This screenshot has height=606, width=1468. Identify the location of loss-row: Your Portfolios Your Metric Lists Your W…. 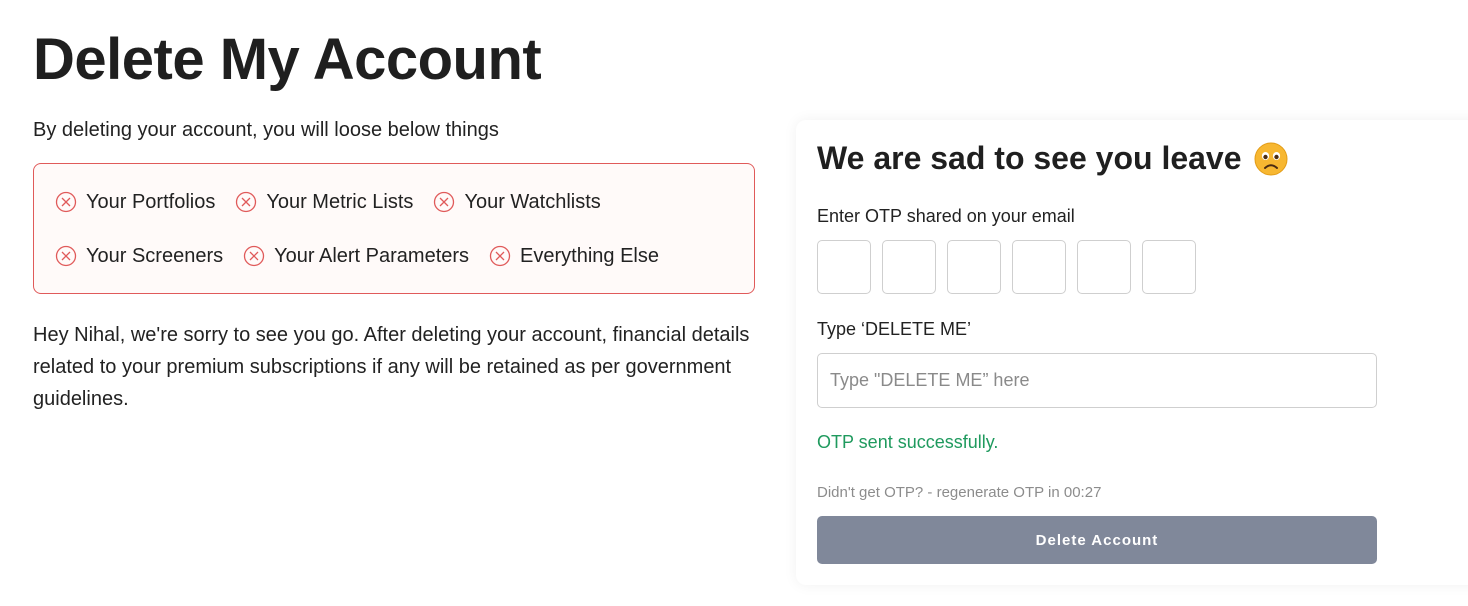
(404, 202).